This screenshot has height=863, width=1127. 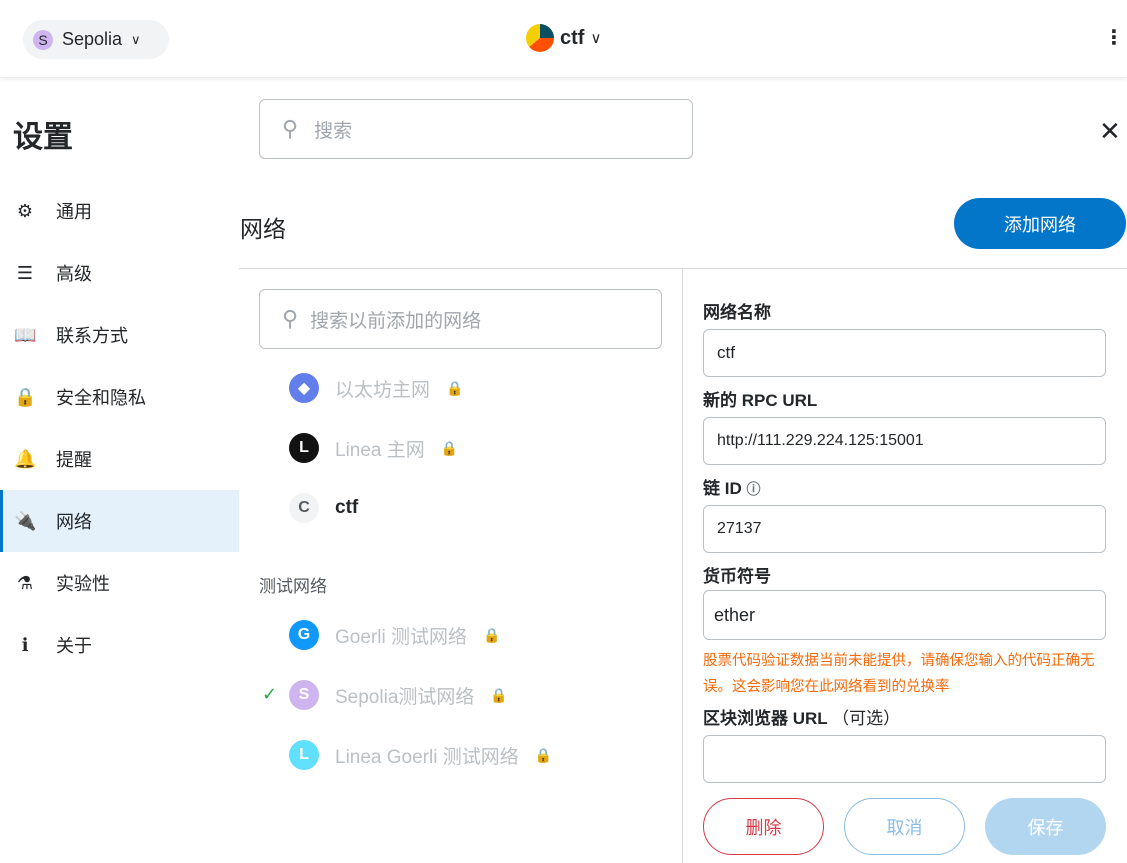 What do you see at coordinates (119, 521) in the screenshot?
I see `sidebar-item-5: 🔌 网络` at bounding box center [119, 521].